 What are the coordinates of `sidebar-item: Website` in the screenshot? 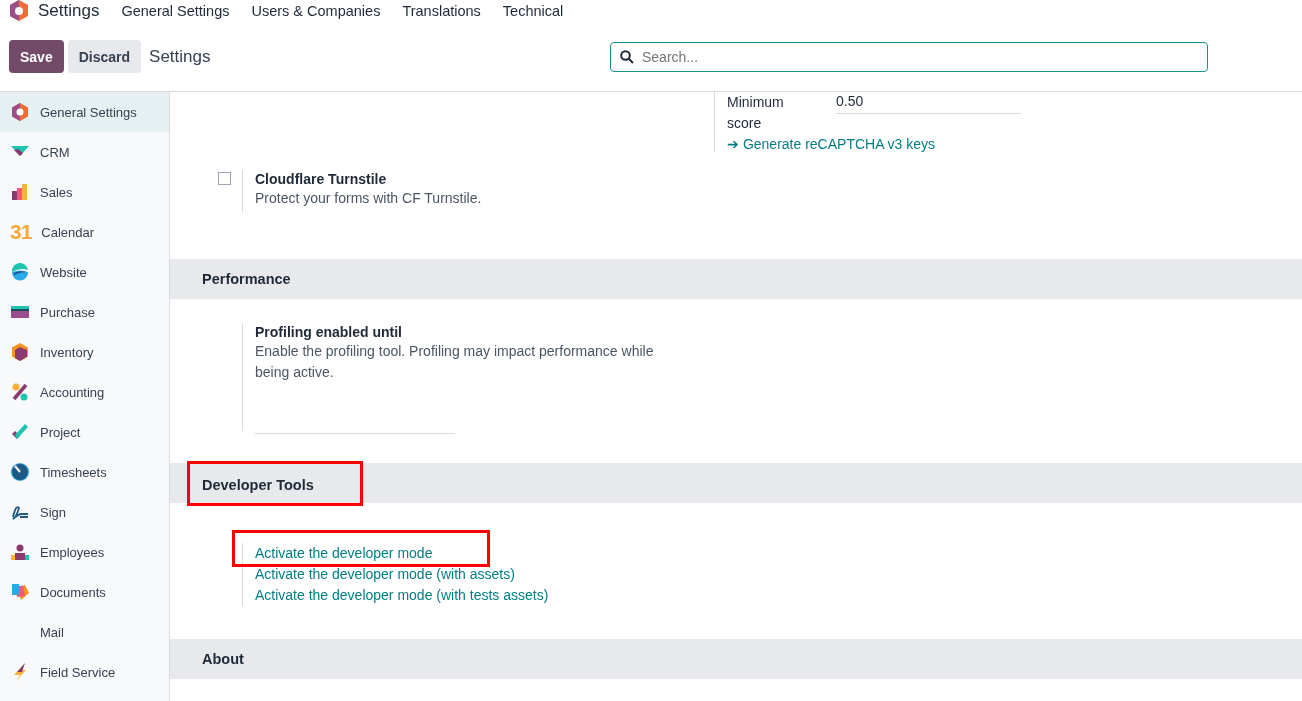 It's located at (84, 272).